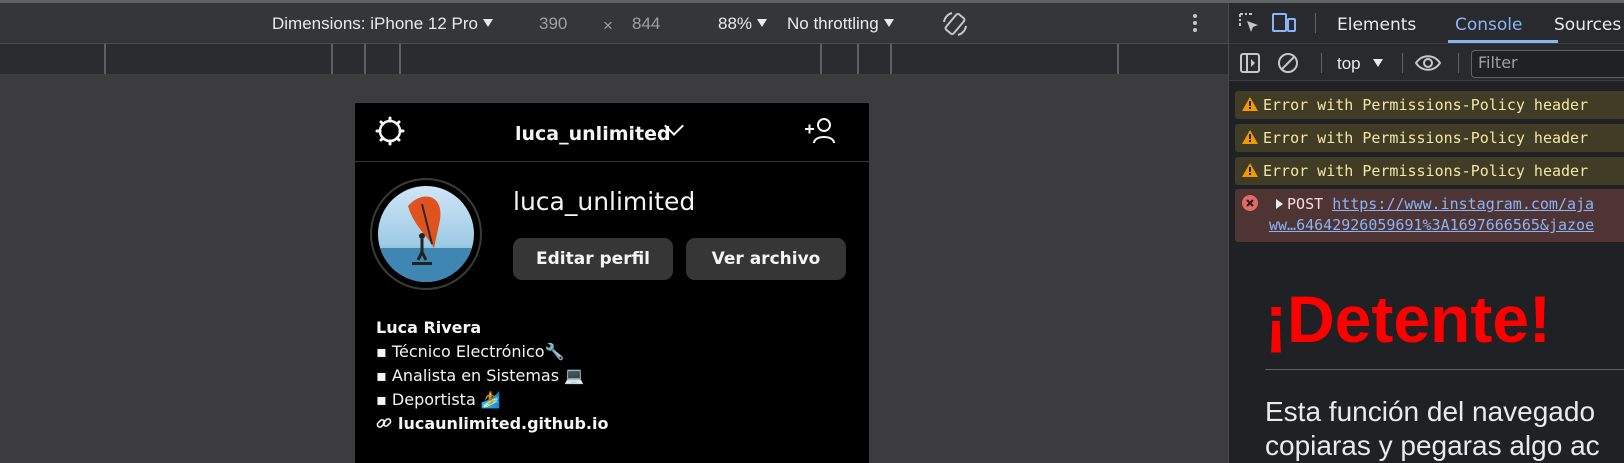 The width and height of the screenshot is (1624, 463). What do you see at coordinates (503, 423) in the screenshot?
I see `website-link-text: lucaunlimited.github.io` at bounding box center [503, 423].